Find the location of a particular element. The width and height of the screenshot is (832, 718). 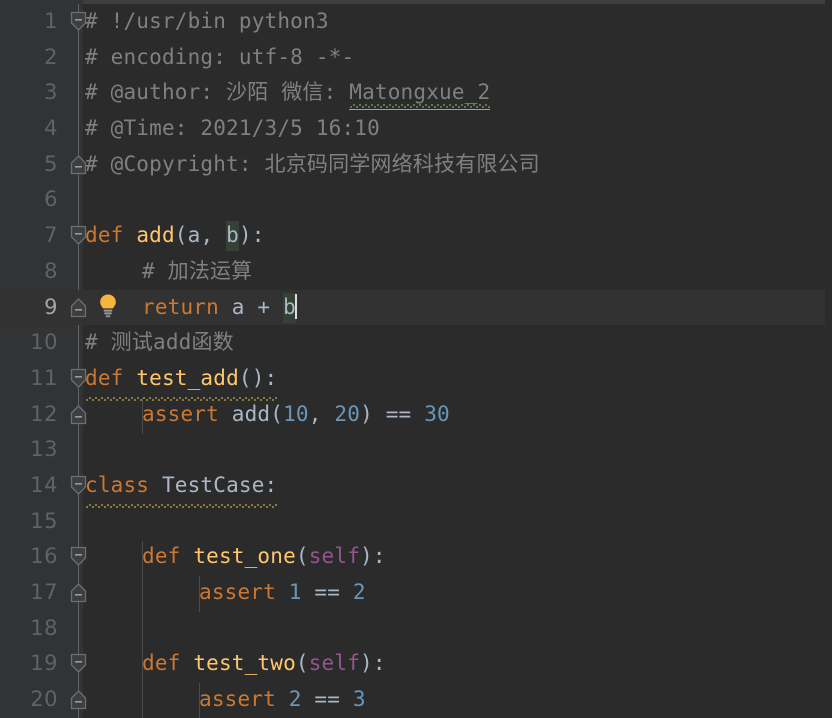

keyword-return: return is located at coordinates (180, 306).